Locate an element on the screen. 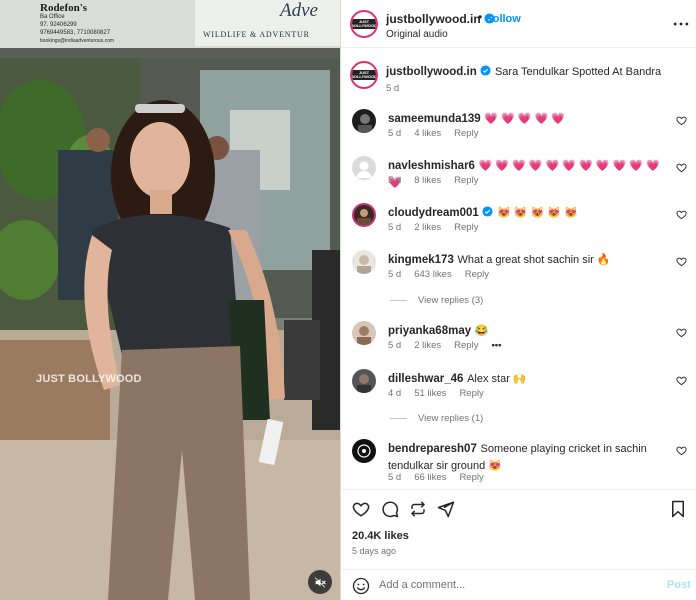  comment-username: kingmek173 is located at coordinates (421, 260).